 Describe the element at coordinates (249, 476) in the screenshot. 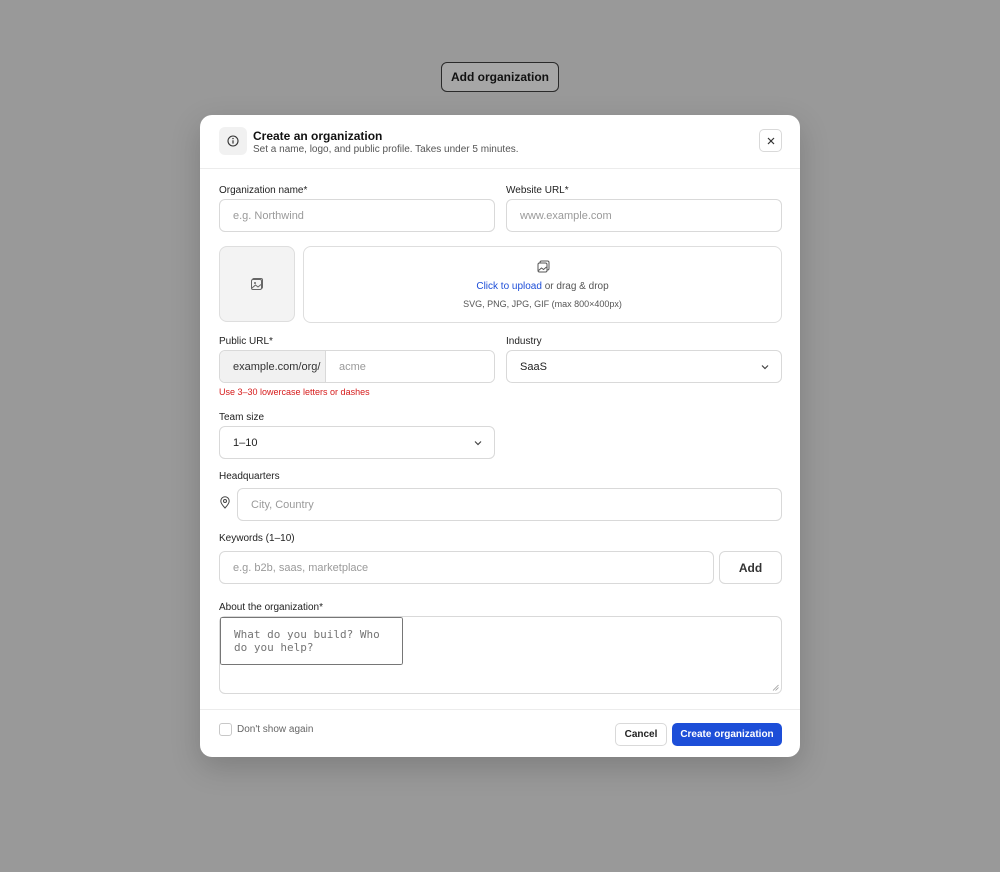

I see `headquarters-label: Headquarters` at that location.